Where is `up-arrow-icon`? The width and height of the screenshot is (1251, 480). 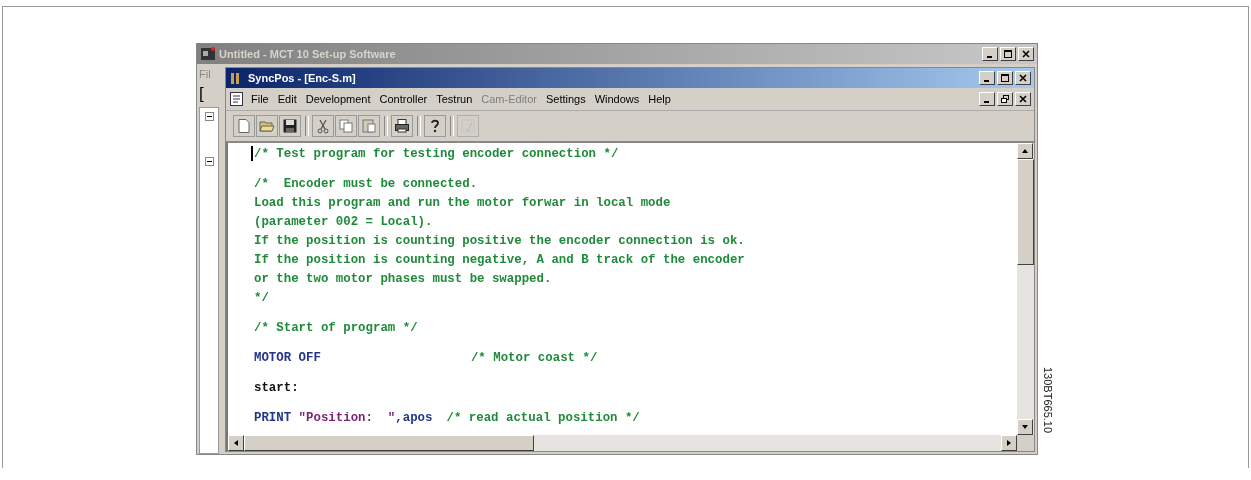
up-arrow-icon is located at coordinates (1025, 151).